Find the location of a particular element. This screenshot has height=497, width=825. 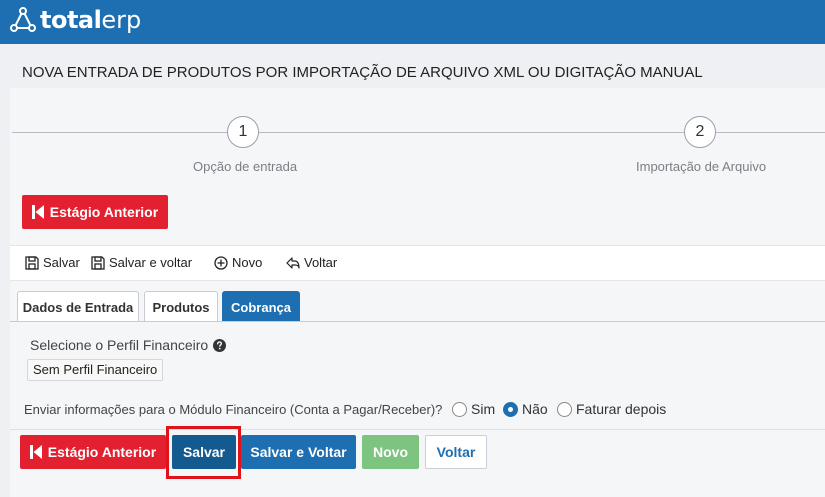

question-circle-icon is located at coordinates (220, 345).